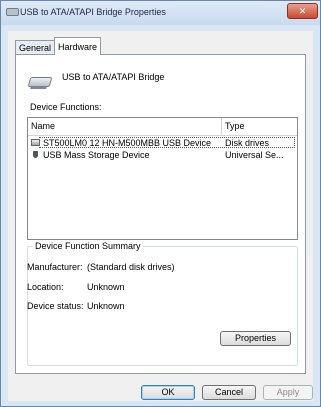 The width and height of the screenshot is (321, 407). I want to click on tab-hardware: Hardware, so click(78, 46).